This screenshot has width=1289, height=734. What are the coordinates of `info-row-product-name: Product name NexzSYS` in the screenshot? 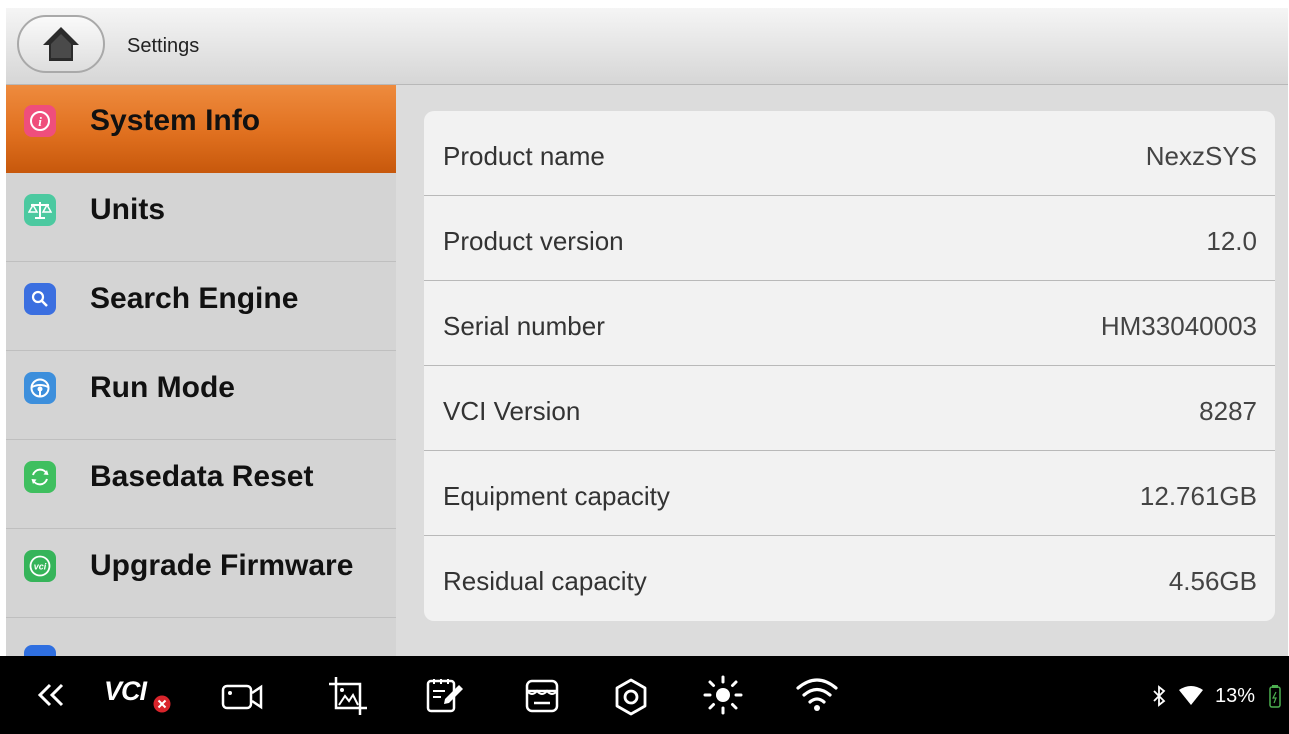 It's located at (849, 153).